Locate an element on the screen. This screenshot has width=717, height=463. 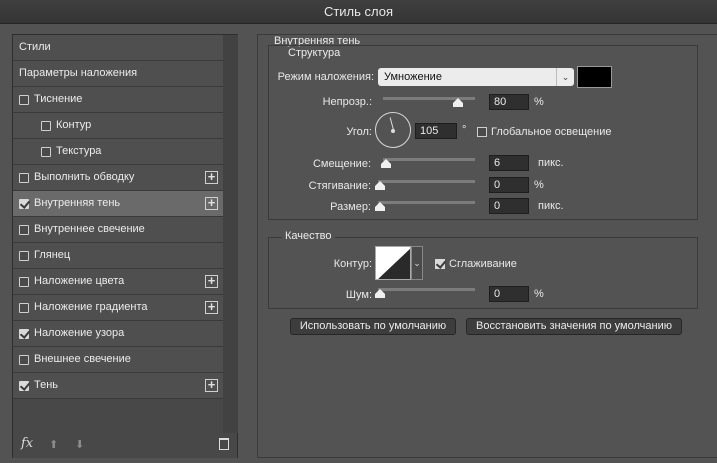
size-input: 0 is located at coordinates (509, 206).